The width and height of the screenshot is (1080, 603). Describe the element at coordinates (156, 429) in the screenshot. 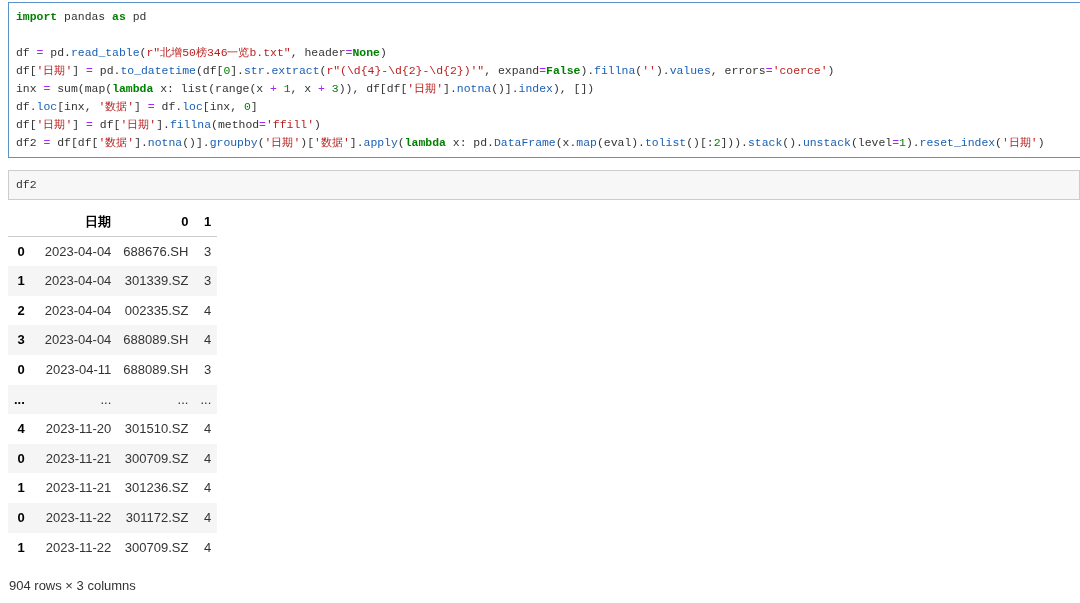

I see `table-cell: 301510.SZ` at that location.